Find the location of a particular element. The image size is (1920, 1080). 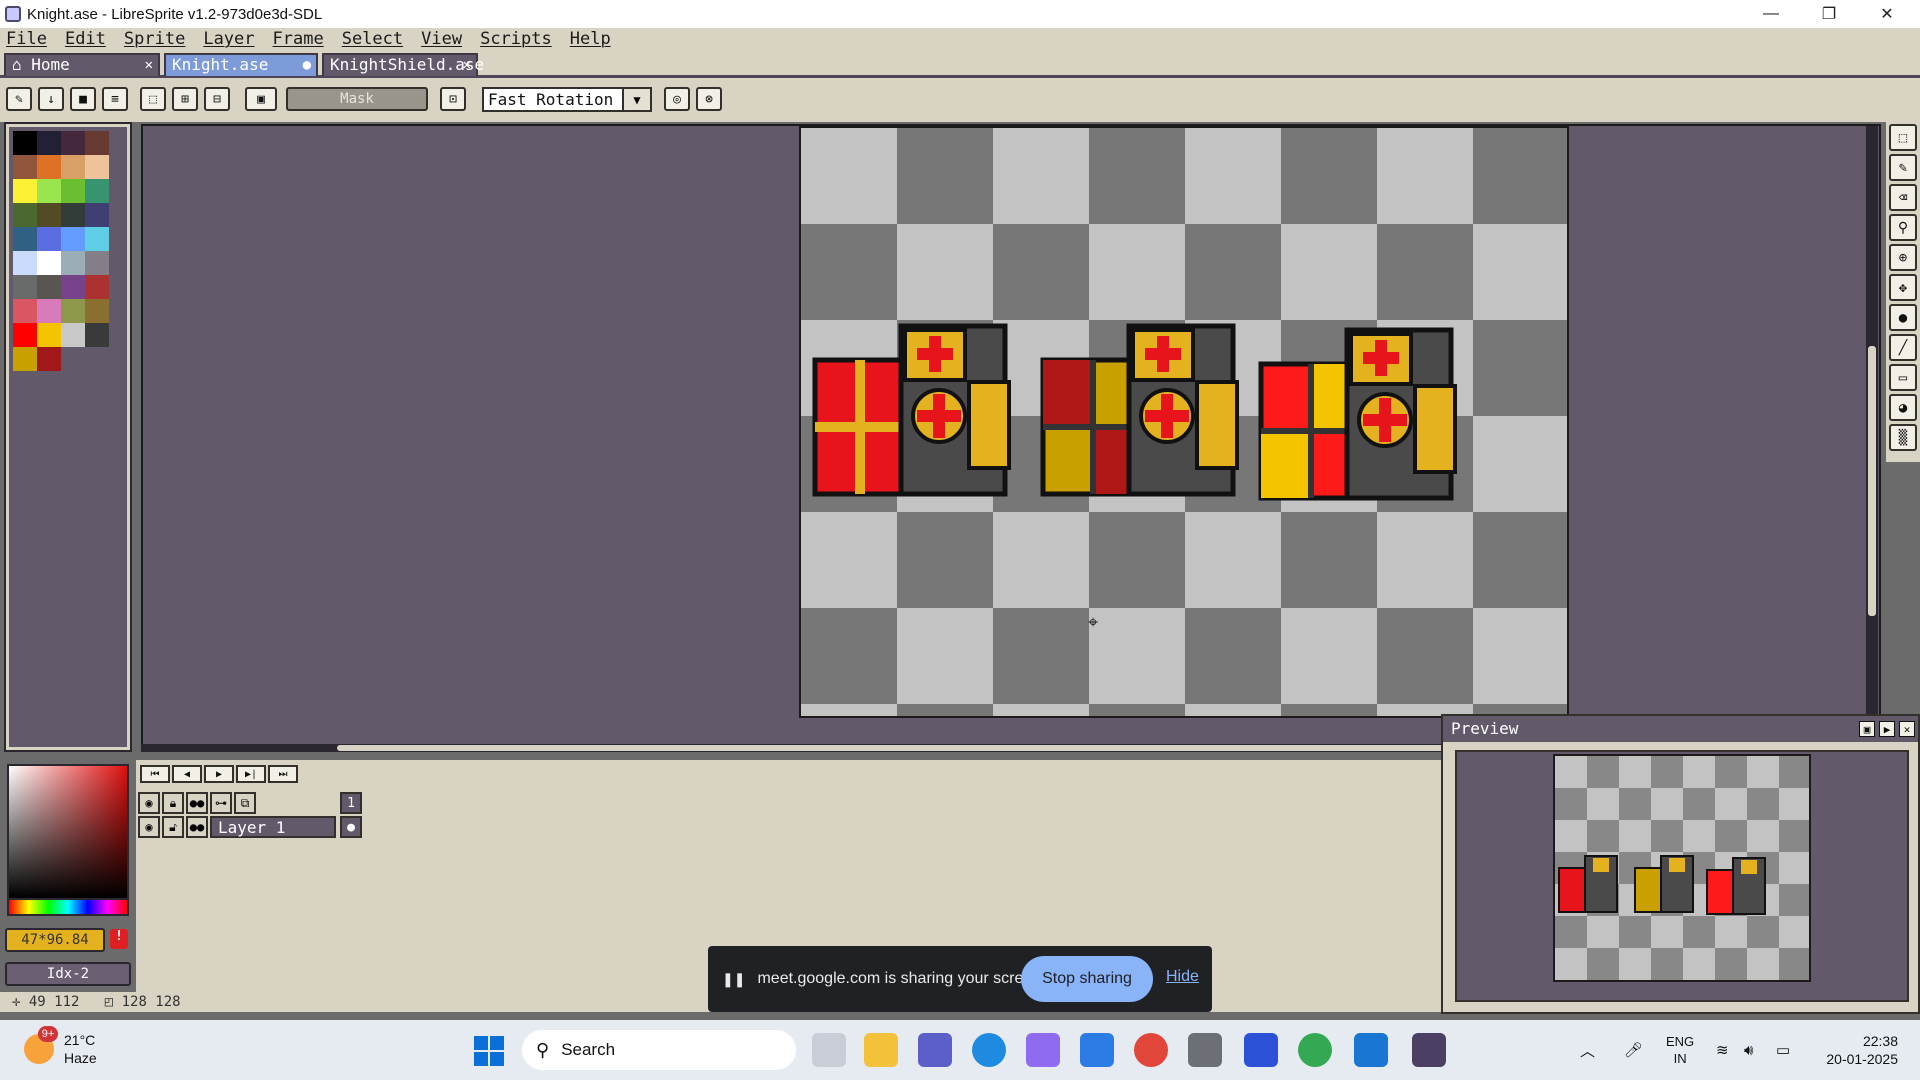

foreground-color-field: 47*96.84 is located at coordinates (55, 940).